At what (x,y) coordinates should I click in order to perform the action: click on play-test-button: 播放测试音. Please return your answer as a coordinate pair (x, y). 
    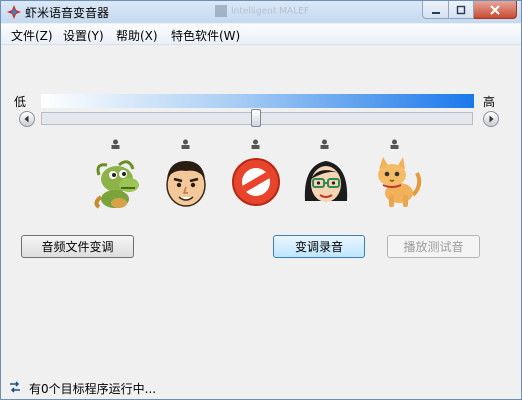
    Looking at the image, I should click on (433, 246).